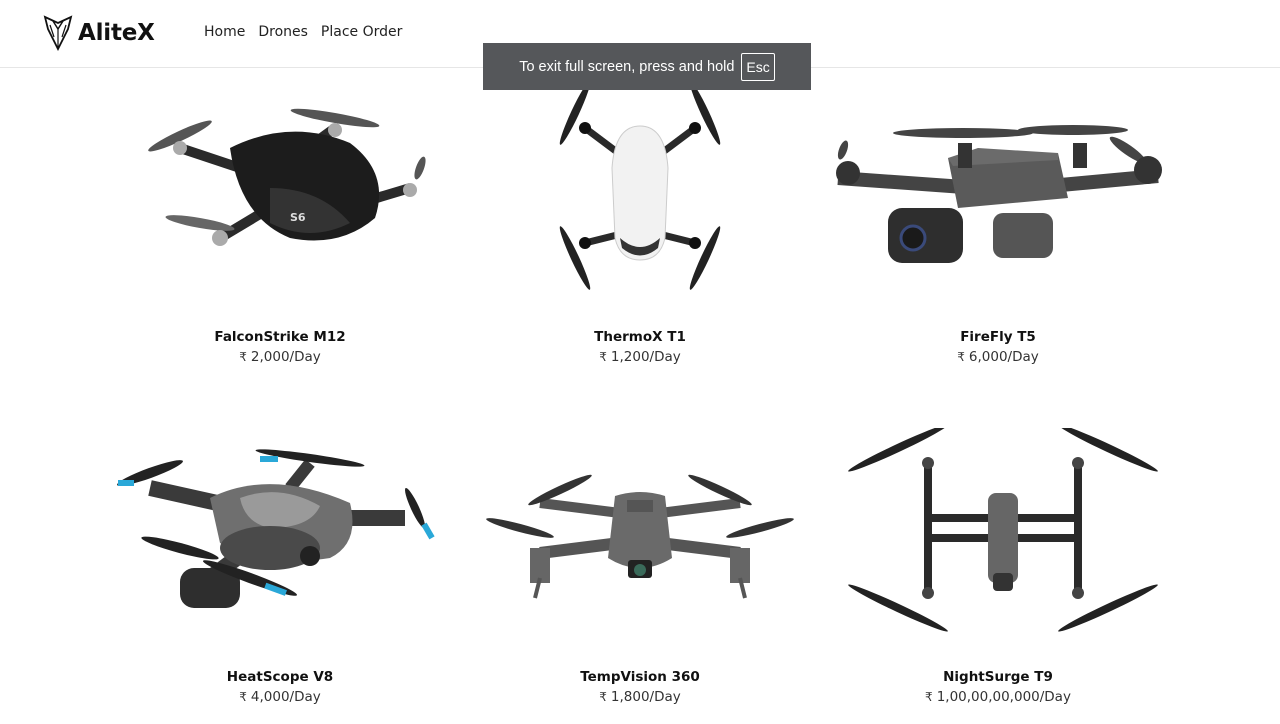 This screenshot has width=1280, height=724. Describe the element at coordinates (280, 677) in the screenshot. I see `product-name: HeatScope V8` at that location.